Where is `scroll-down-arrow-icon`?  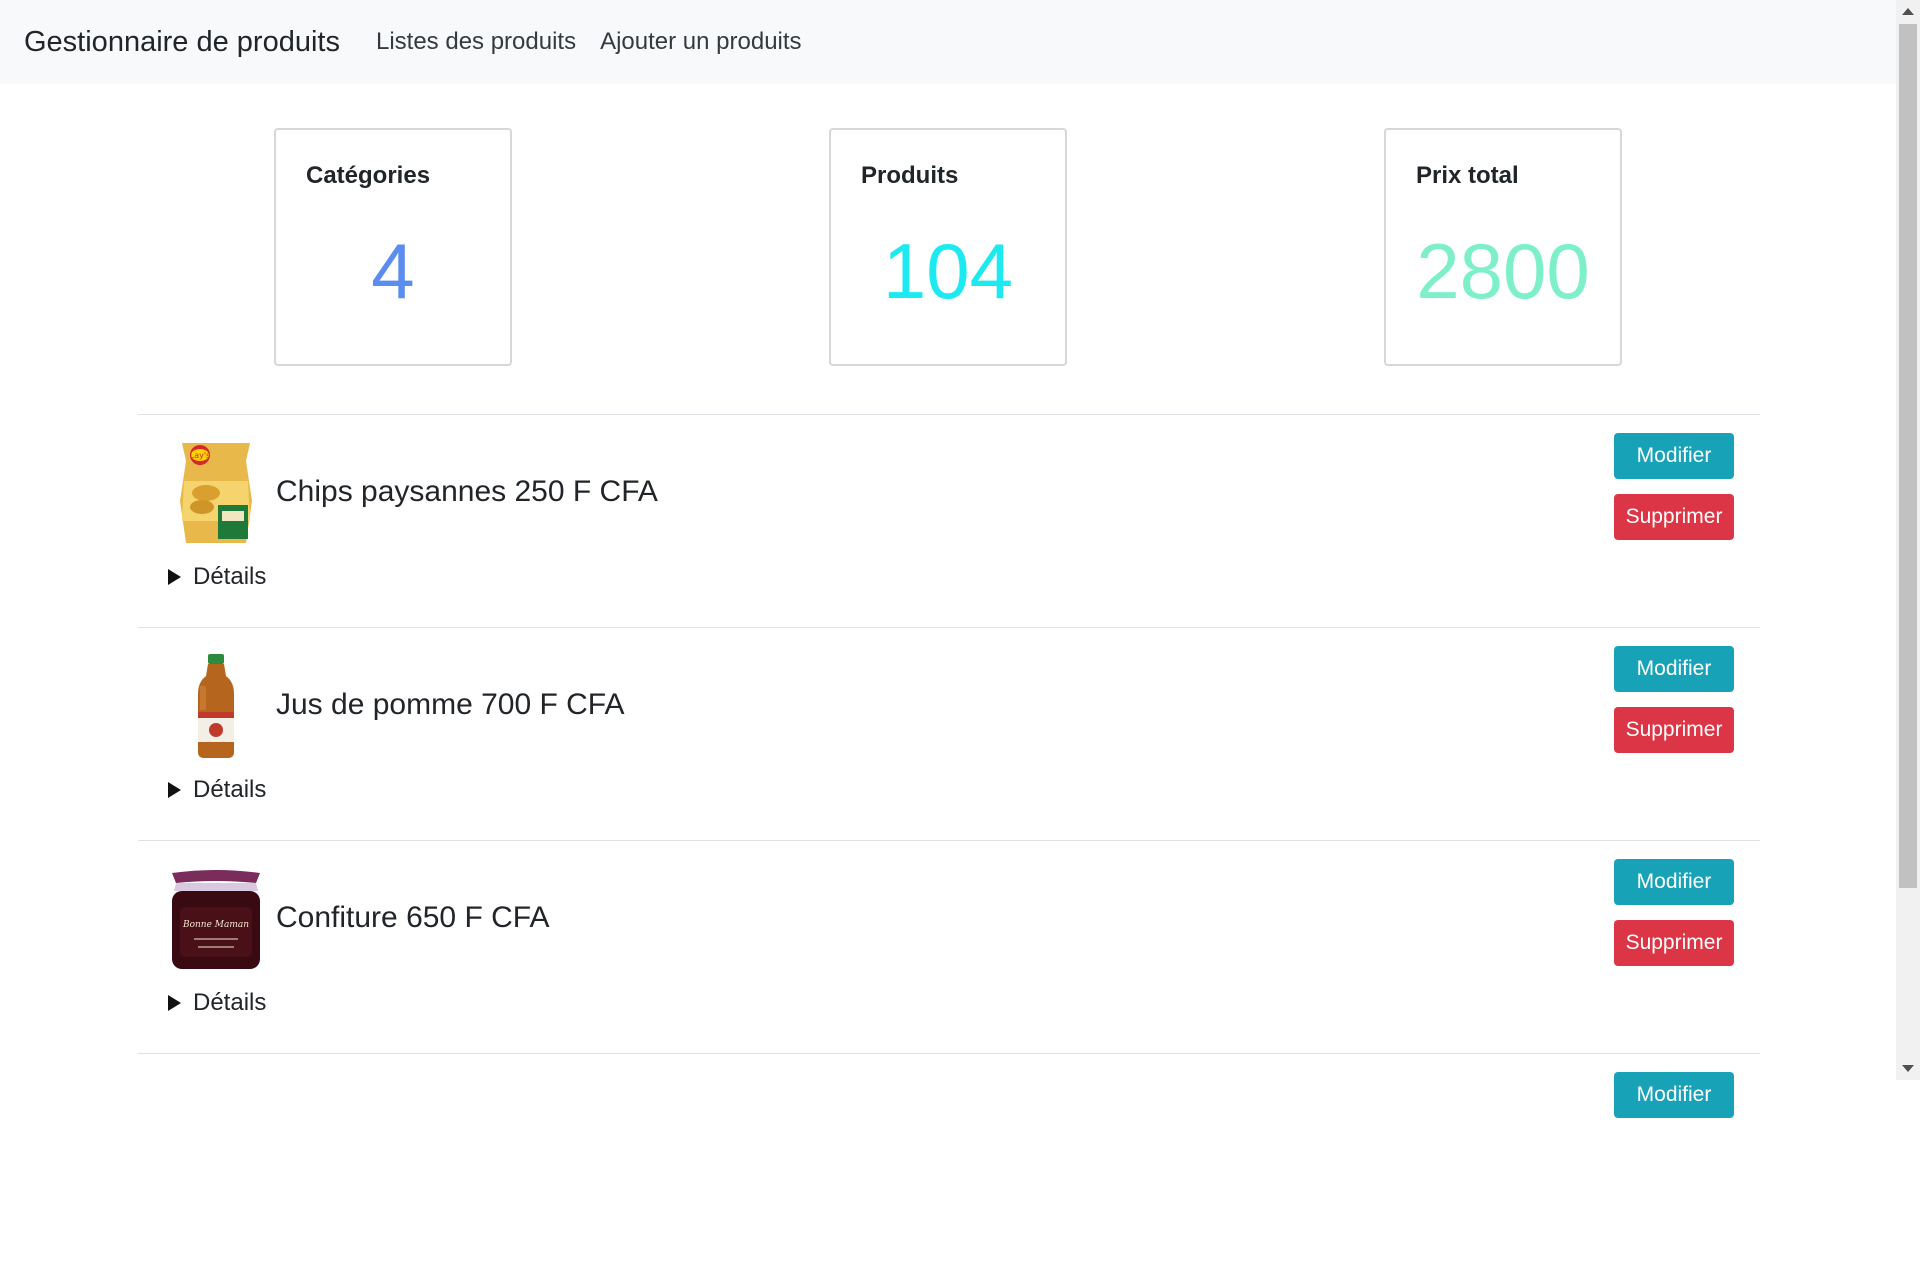 scroll-down-arrow-icon is located at coordinates (1908, 1068).